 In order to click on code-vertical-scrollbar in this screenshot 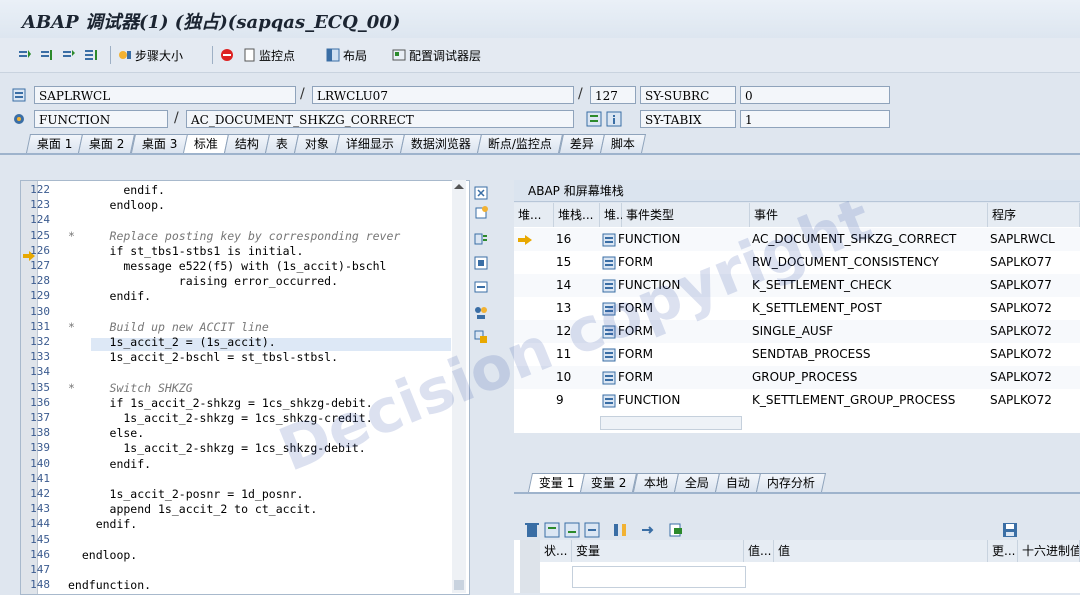, I will do `click(459, 386)`.